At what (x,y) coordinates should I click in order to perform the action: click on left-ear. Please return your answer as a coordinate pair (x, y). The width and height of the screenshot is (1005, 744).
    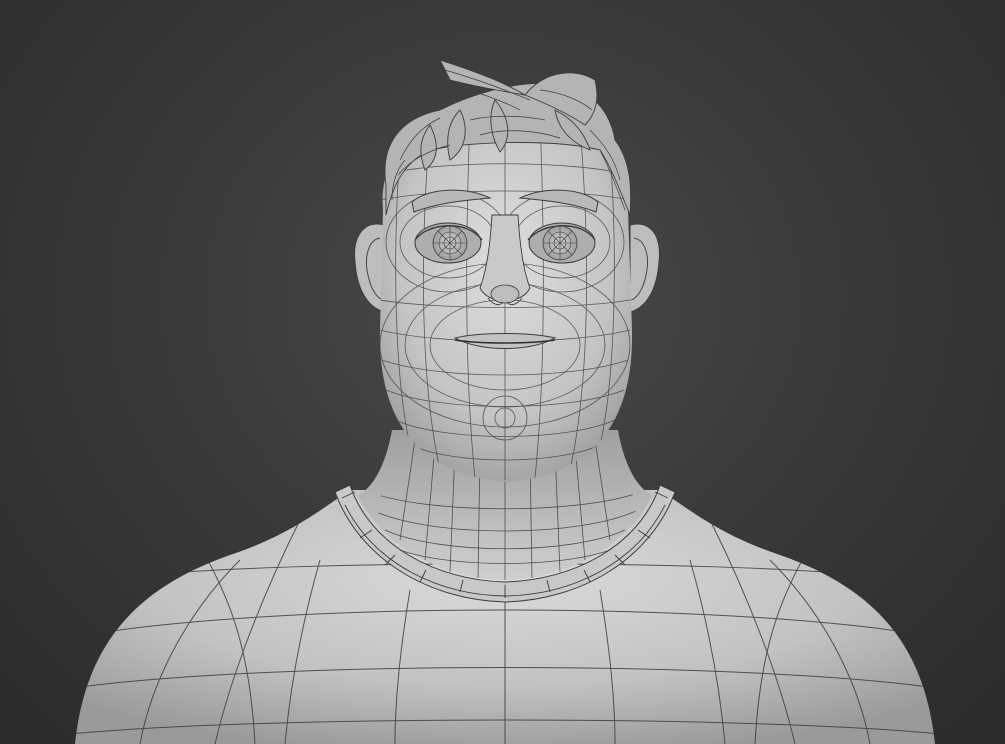
    Looking at the image, I should click on (370, 268).